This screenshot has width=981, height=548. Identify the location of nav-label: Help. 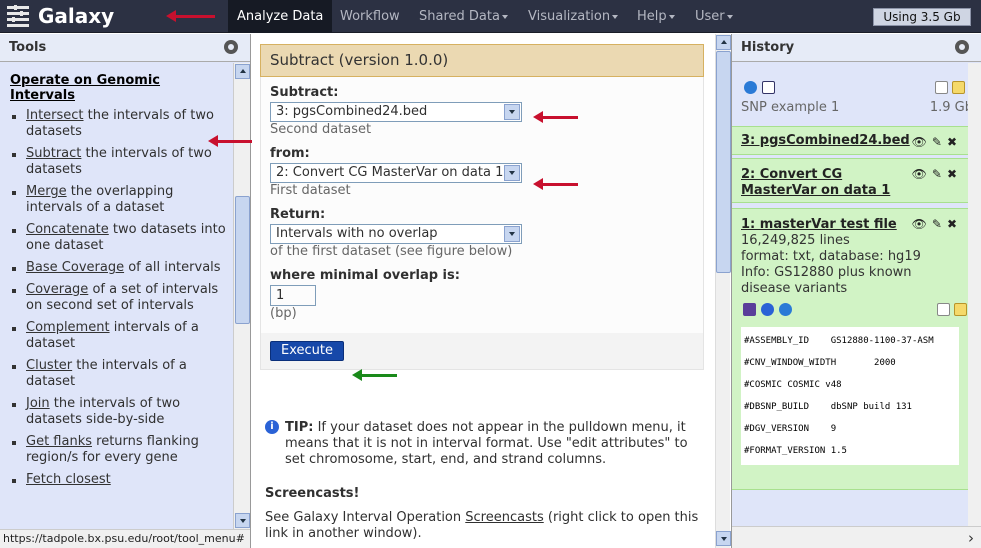
(652, 16).